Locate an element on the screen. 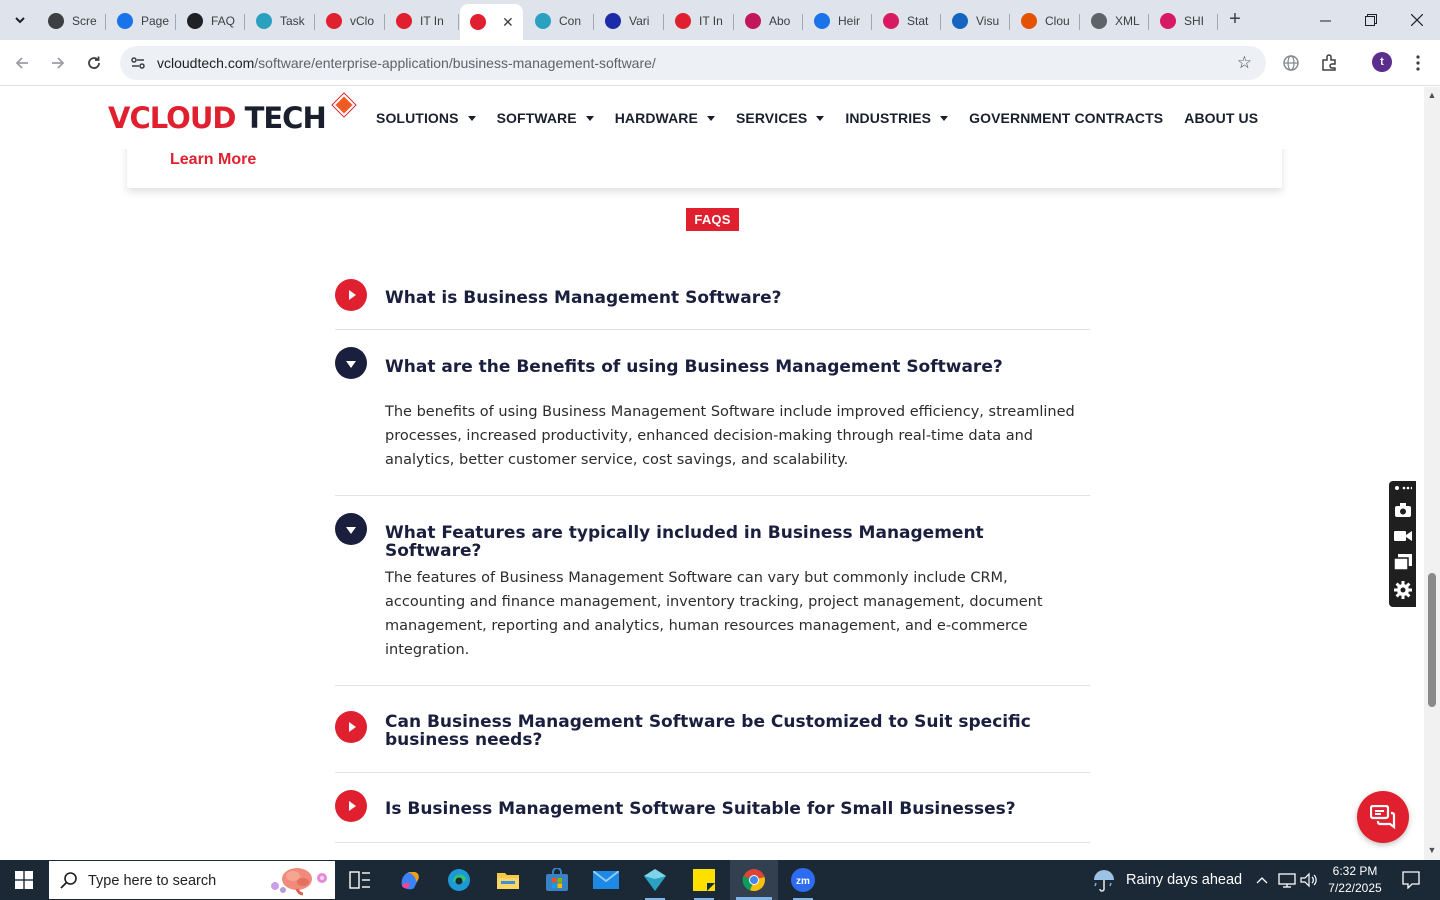 Image resolution: width=1440 pixels, height=900 pixels. faq-question: What is Business Management Software? is located at coordinates (735, 298).